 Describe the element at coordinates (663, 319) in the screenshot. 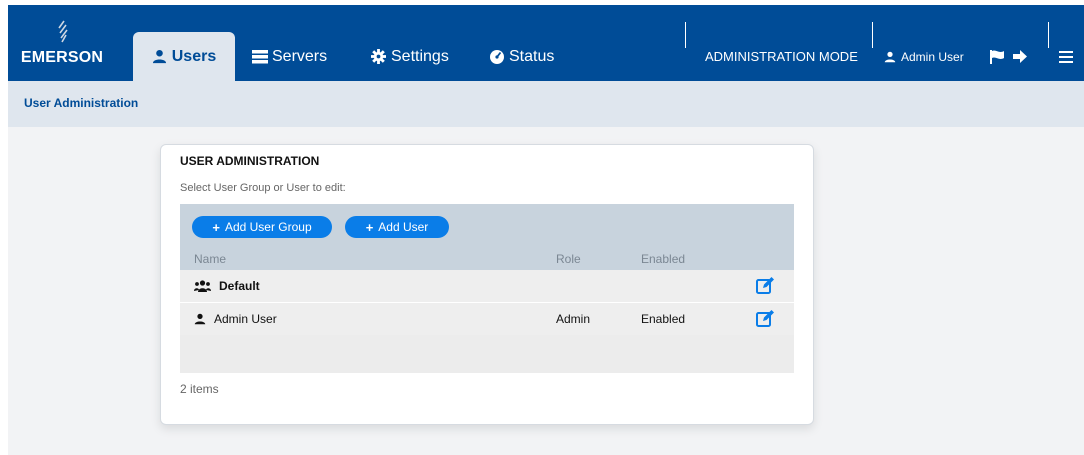

I see `row-enabled: Enabled` at that location.